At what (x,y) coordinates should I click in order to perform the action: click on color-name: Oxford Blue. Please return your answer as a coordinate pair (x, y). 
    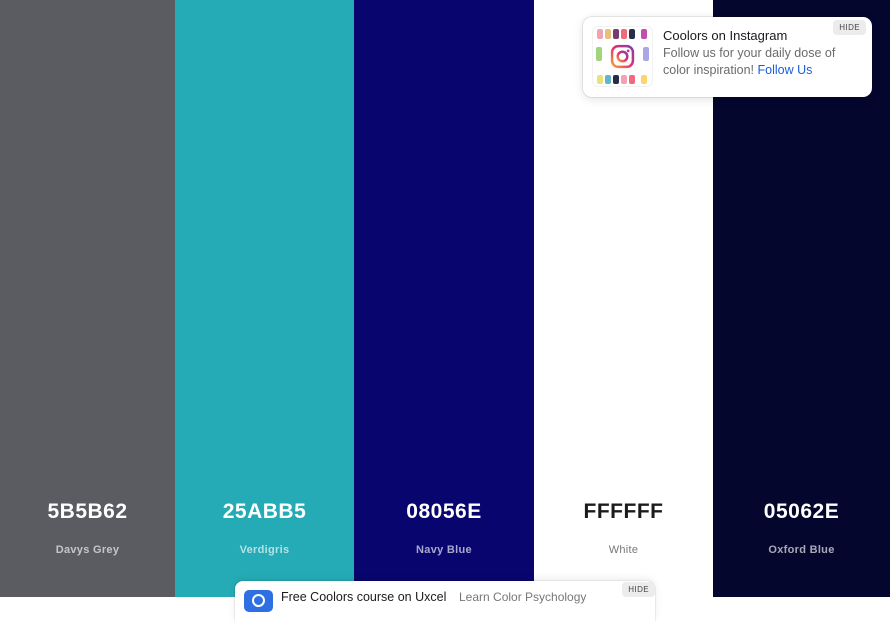
    Looking at the image, I should click on (801, 550).